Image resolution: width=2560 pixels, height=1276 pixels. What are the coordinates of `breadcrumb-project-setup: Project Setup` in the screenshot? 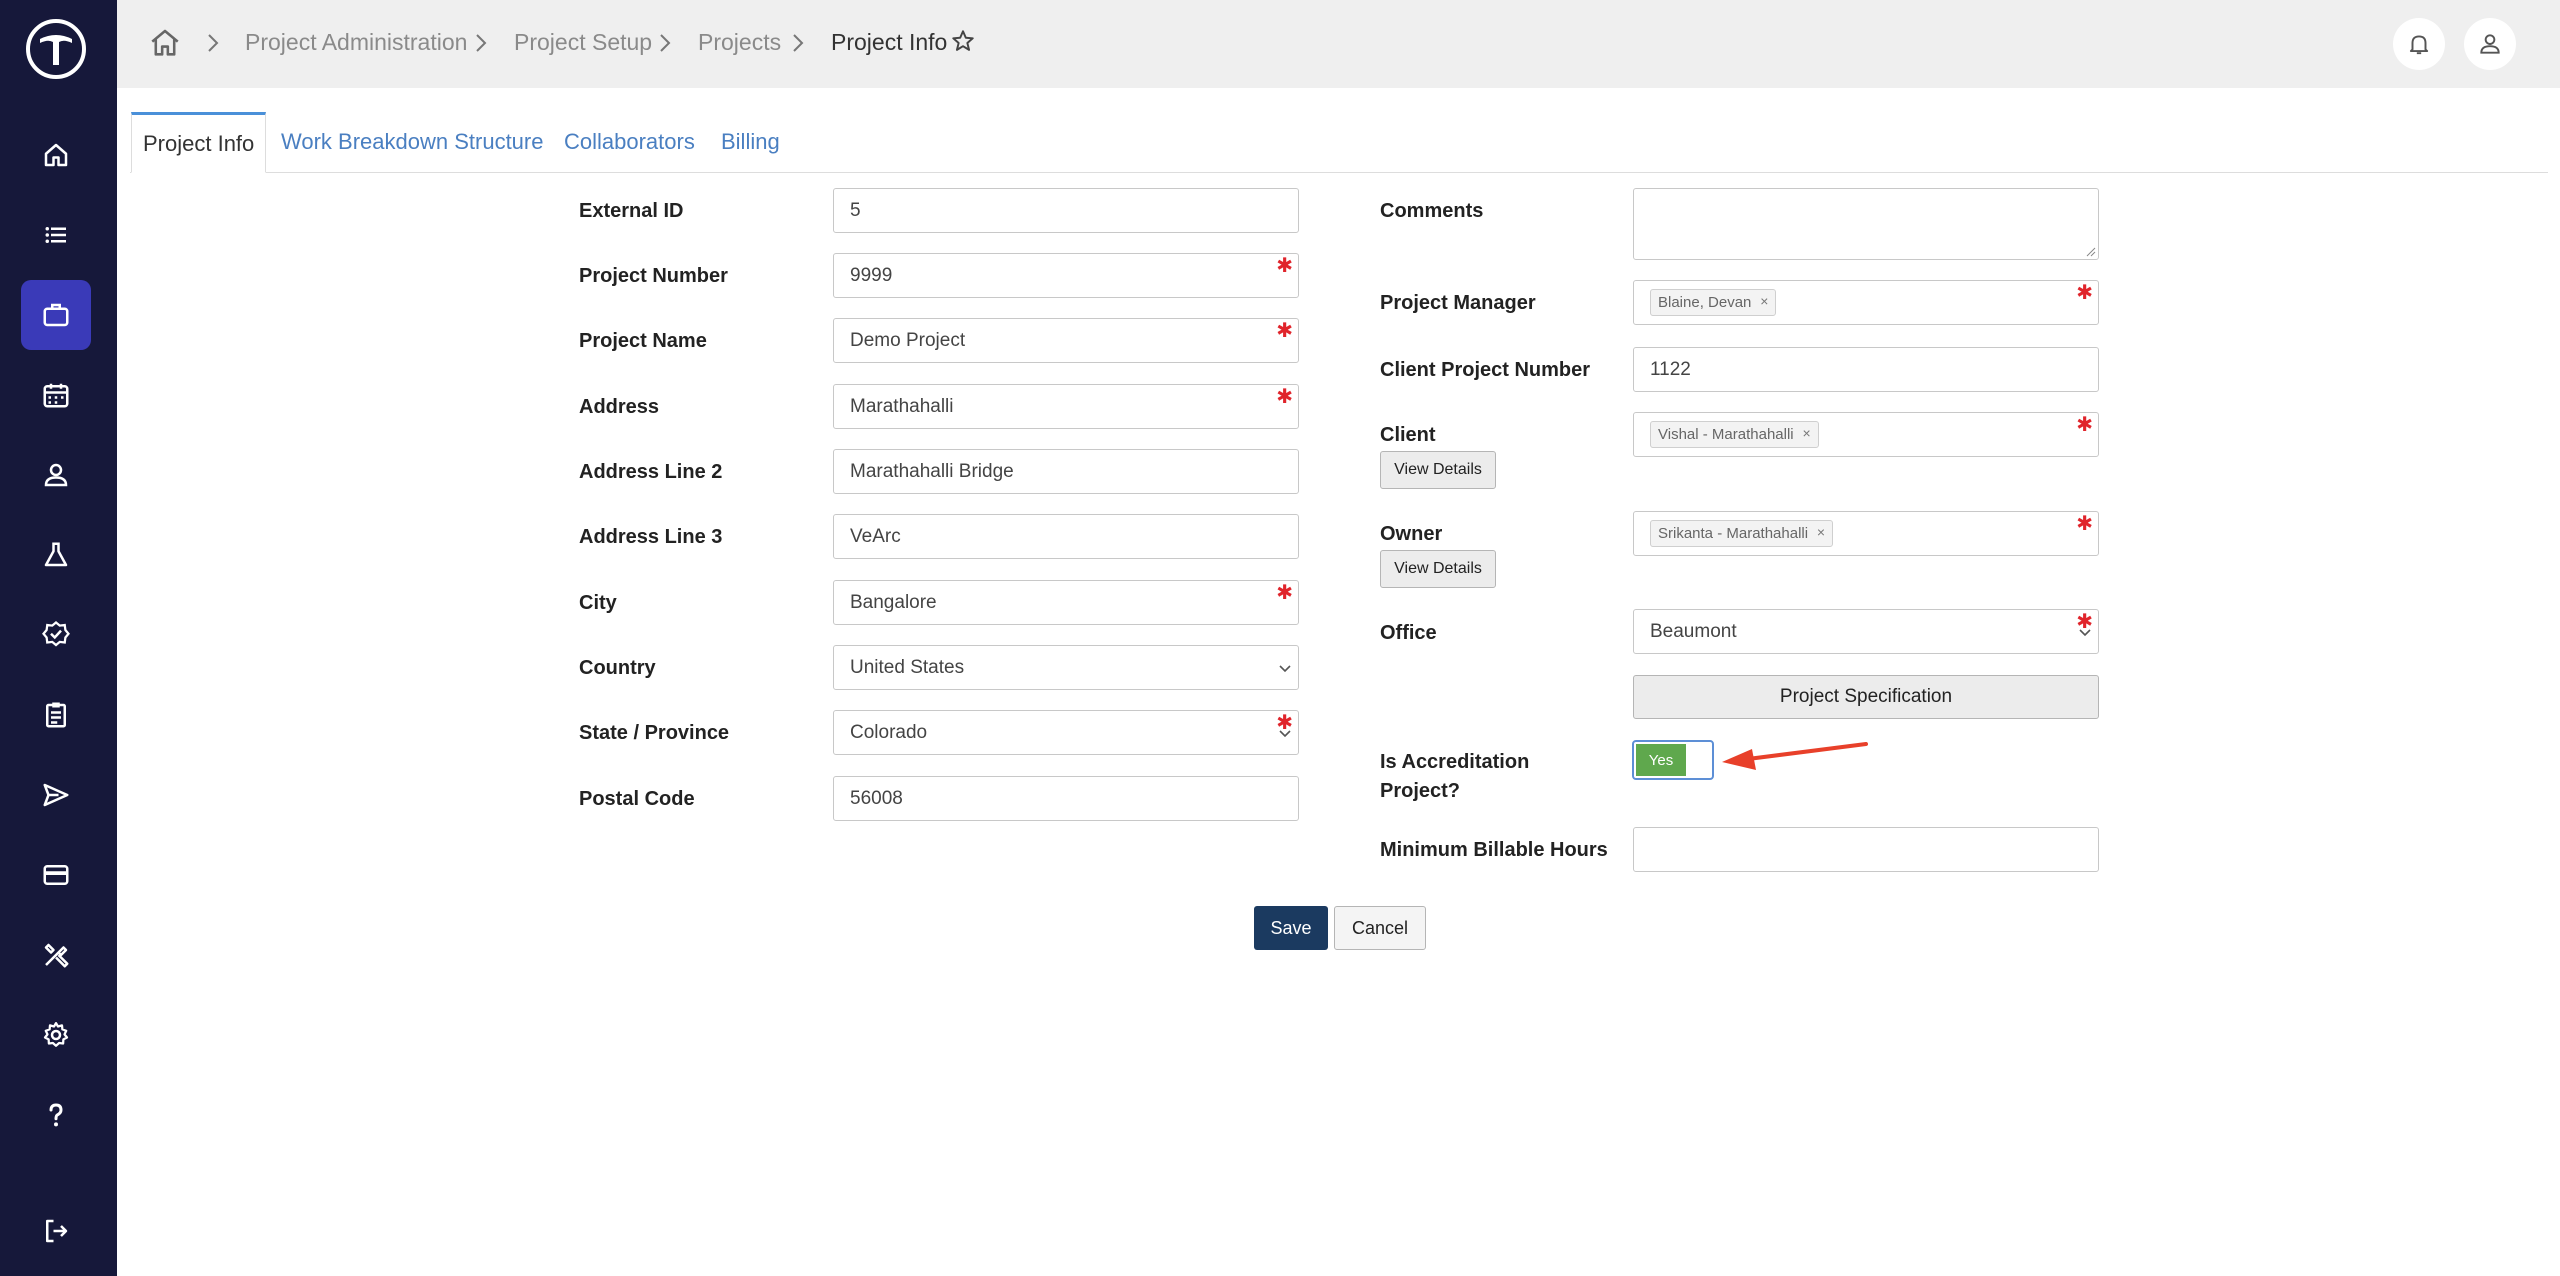 It's located at (583, 42).